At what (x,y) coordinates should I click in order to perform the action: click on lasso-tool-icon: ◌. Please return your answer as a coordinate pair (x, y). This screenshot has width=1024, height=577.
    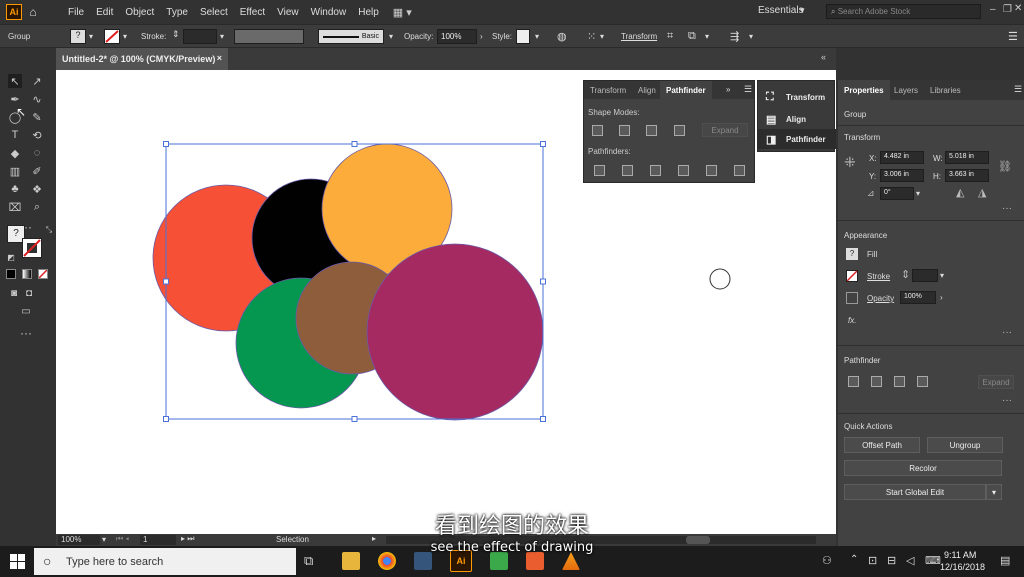
    Looking at the image, I should click on (37, 153).